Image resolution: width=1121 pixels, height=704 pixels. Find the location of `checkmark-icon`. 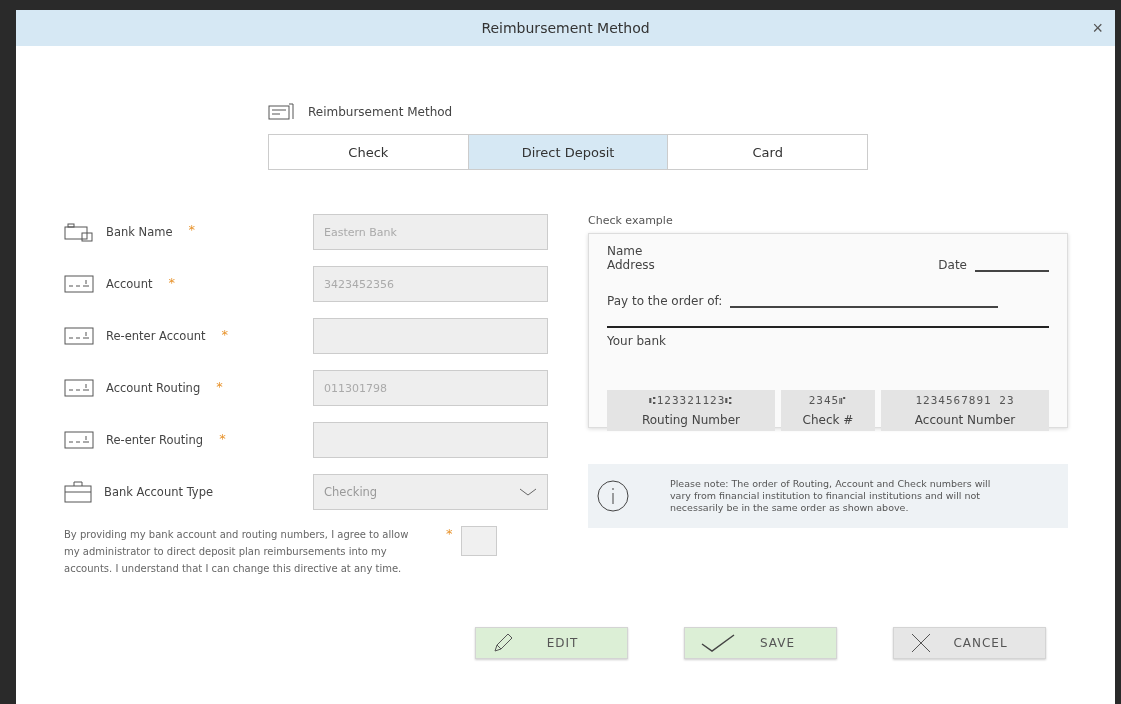

checkmark-icon is located at coordinates (718, 643).